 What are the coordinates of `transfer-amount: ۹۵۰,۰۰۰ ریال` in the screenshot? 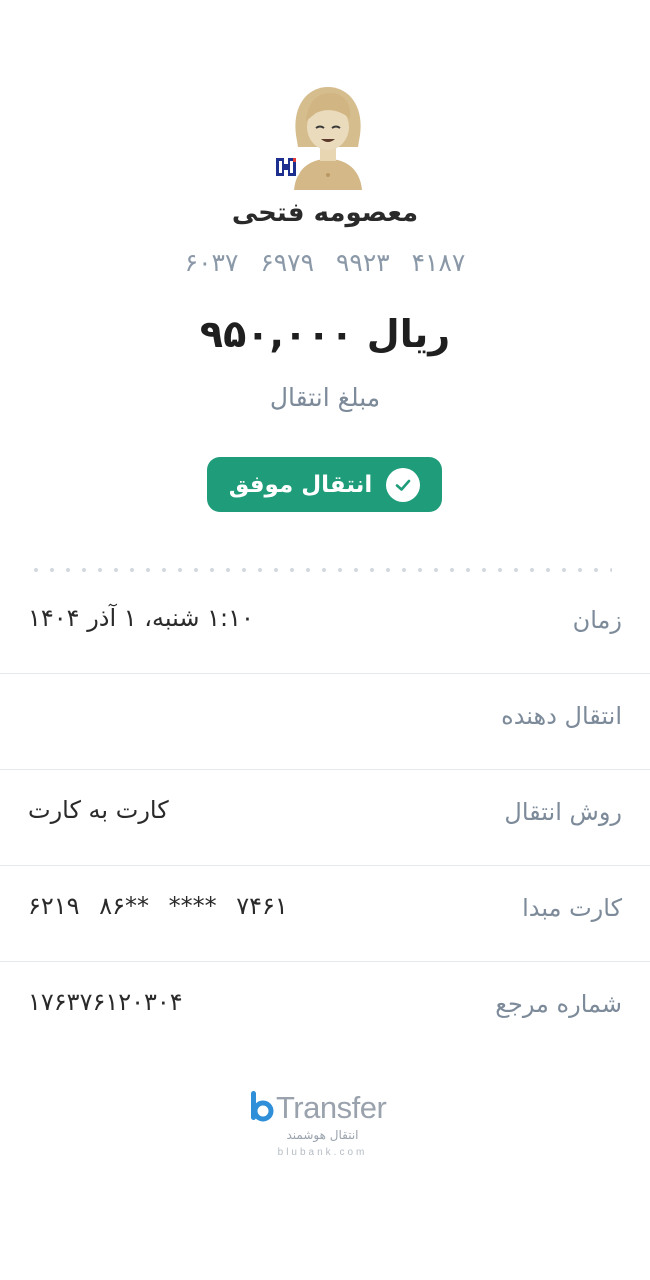 It's located at (325, 334).